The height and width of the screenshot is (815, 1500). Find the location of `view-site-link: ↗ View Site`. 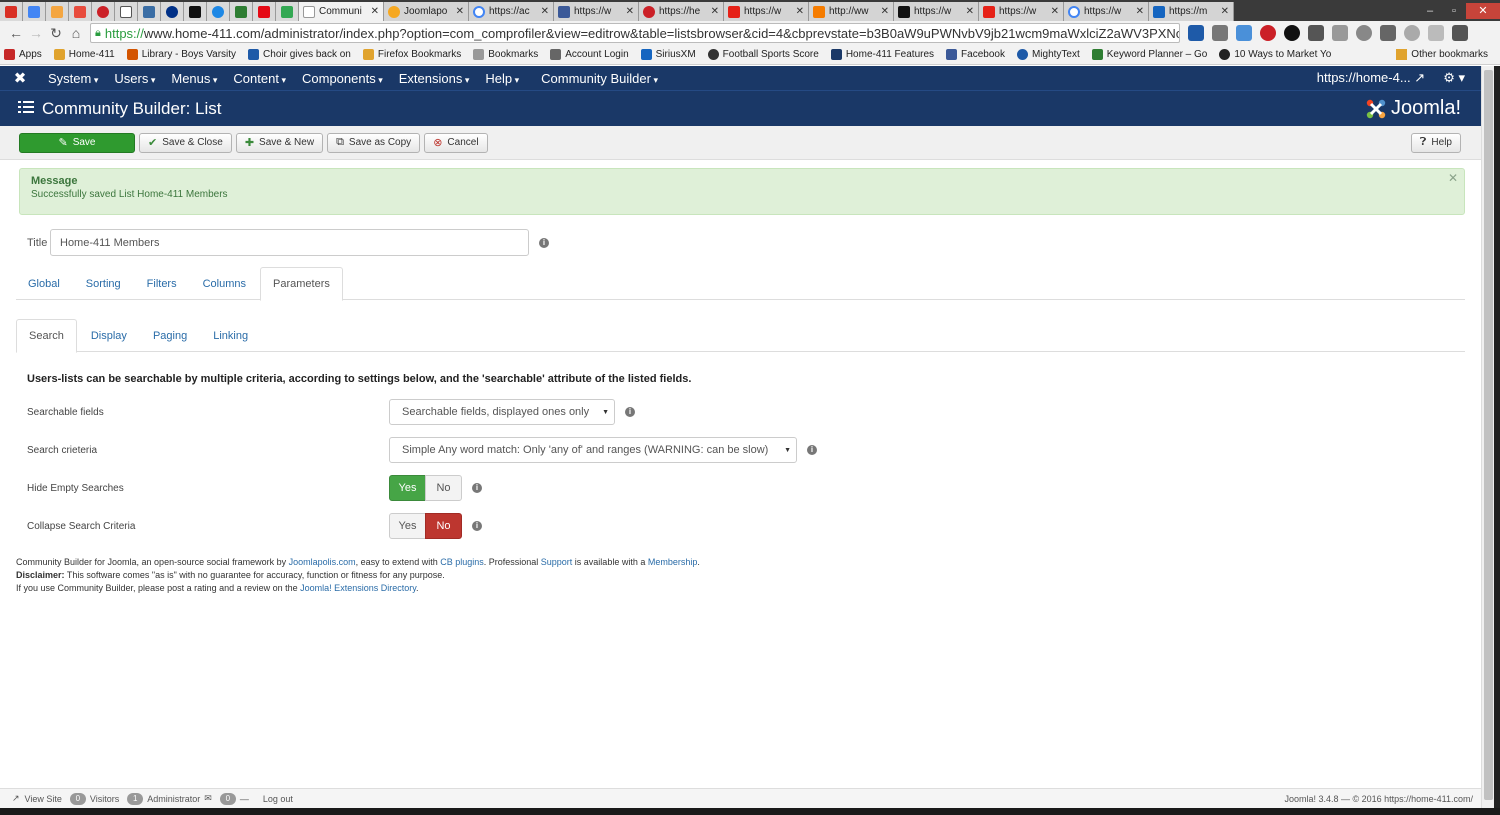

view-site-link: ↗ View Site is located at coordinates (37, 798).